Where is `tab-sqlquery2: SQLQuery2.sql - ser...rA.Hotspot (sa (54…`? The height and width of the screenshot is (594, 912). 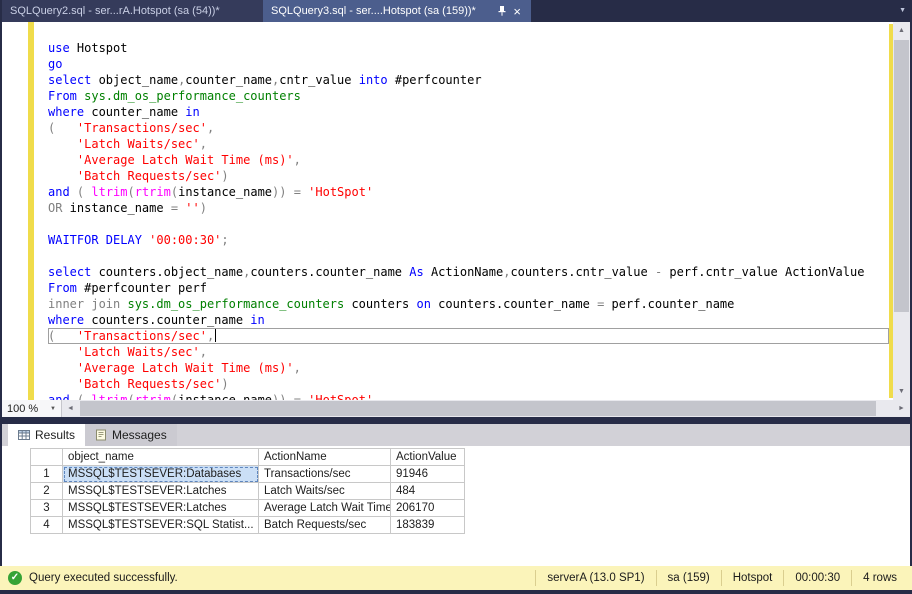
tab-sqlquery2: SQLQuery2.sql - ser...rA.Hotspot (sa (54… is located at coordinates (132, 11).